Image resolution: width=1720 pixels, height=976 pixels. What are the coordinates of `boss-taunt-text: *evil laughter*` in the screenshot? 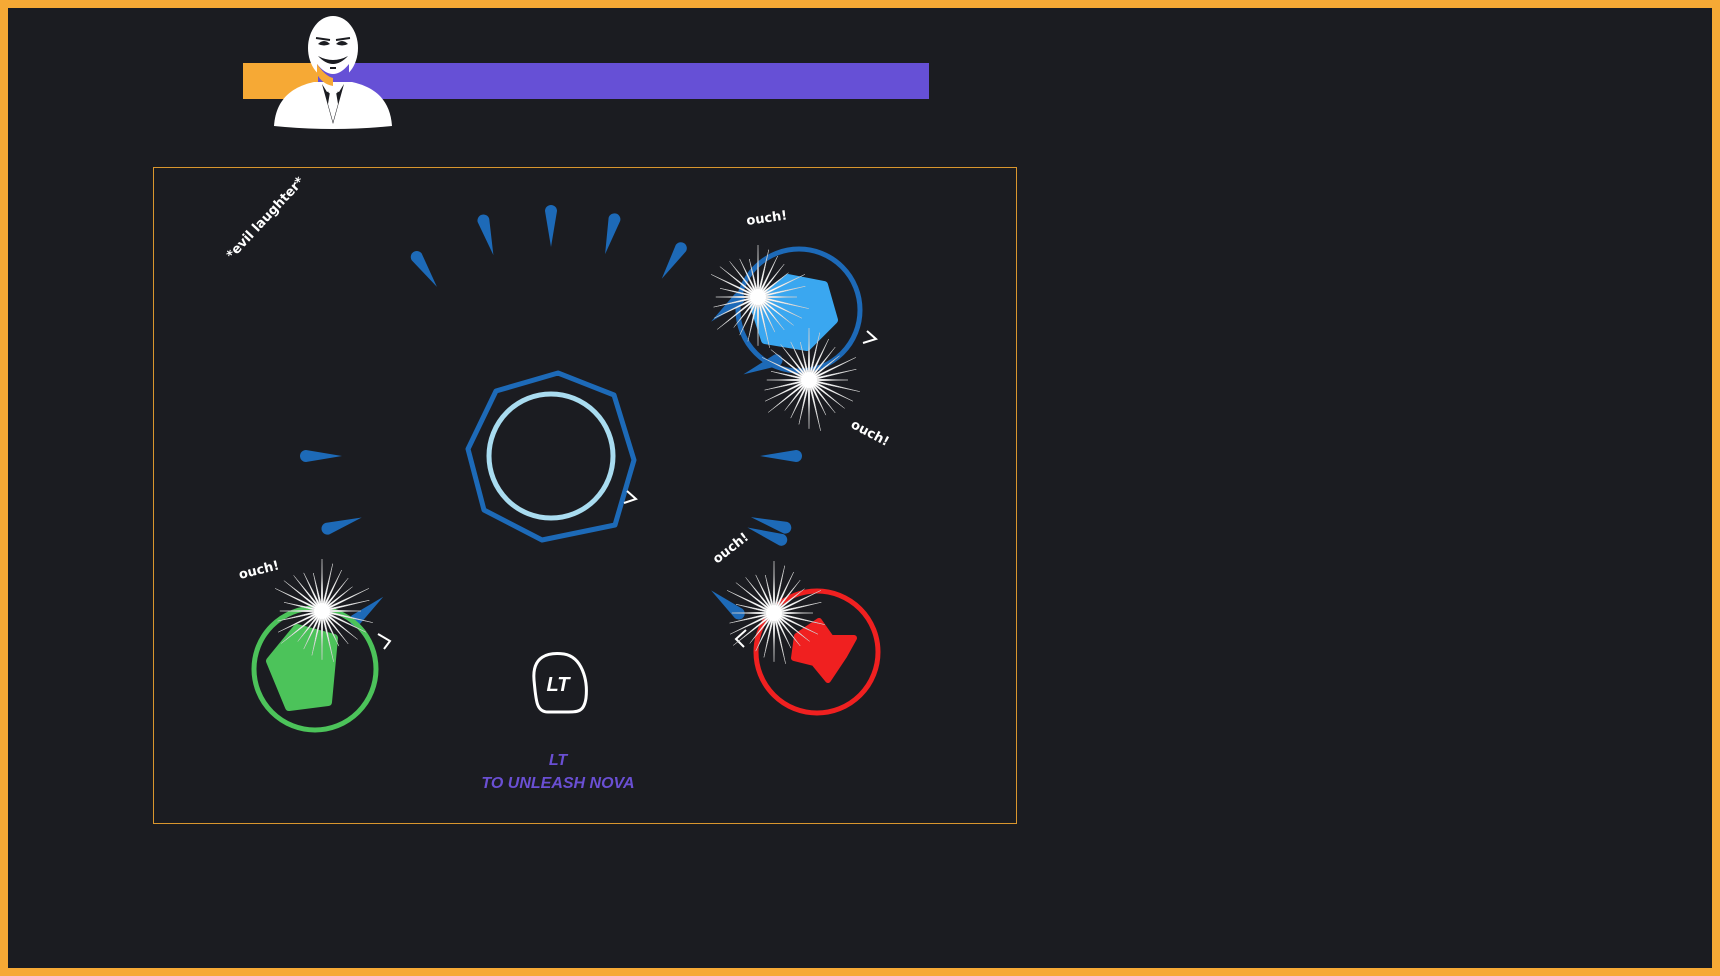 It's located at (266, 218).